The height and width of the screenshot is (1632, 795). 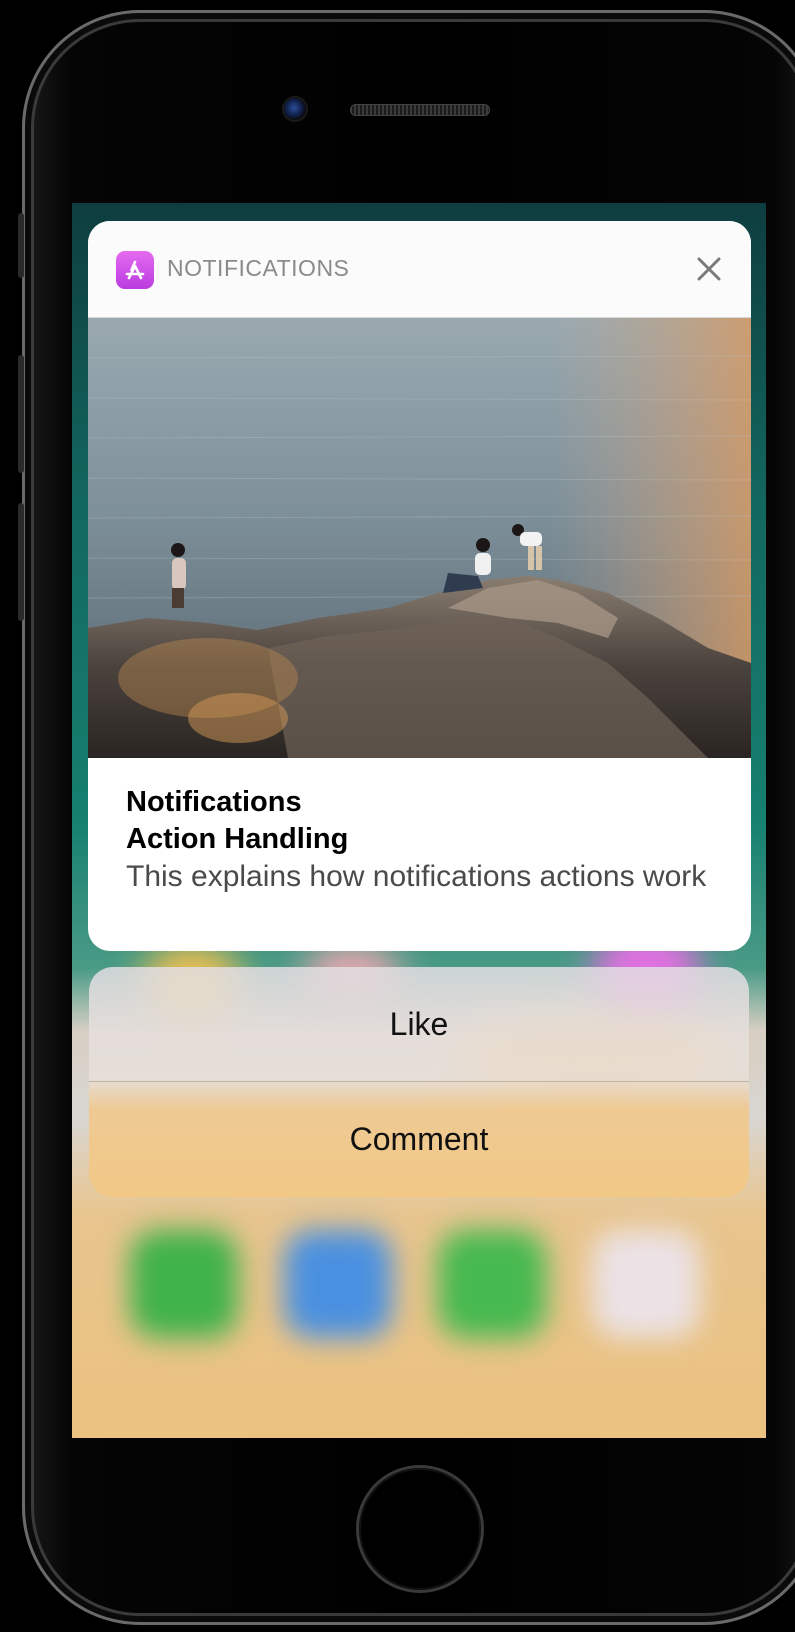 I want to click on close-button, so click(x=709, y=269).